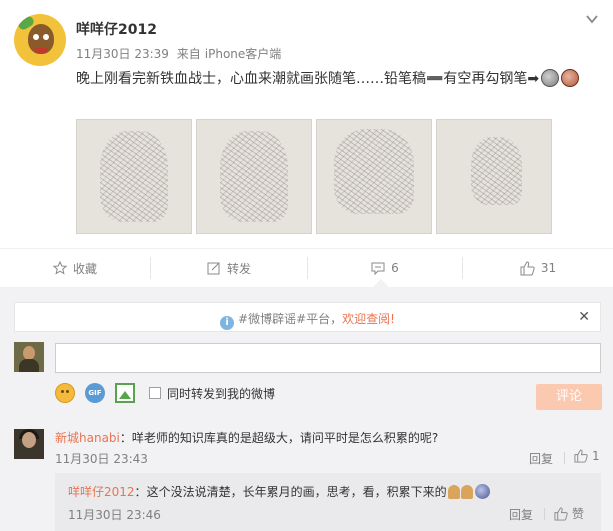  Describe the element at coordinates (290, 319) in the screenshot. I see `notice-tag: #微博辟谣#平台，` at that location.